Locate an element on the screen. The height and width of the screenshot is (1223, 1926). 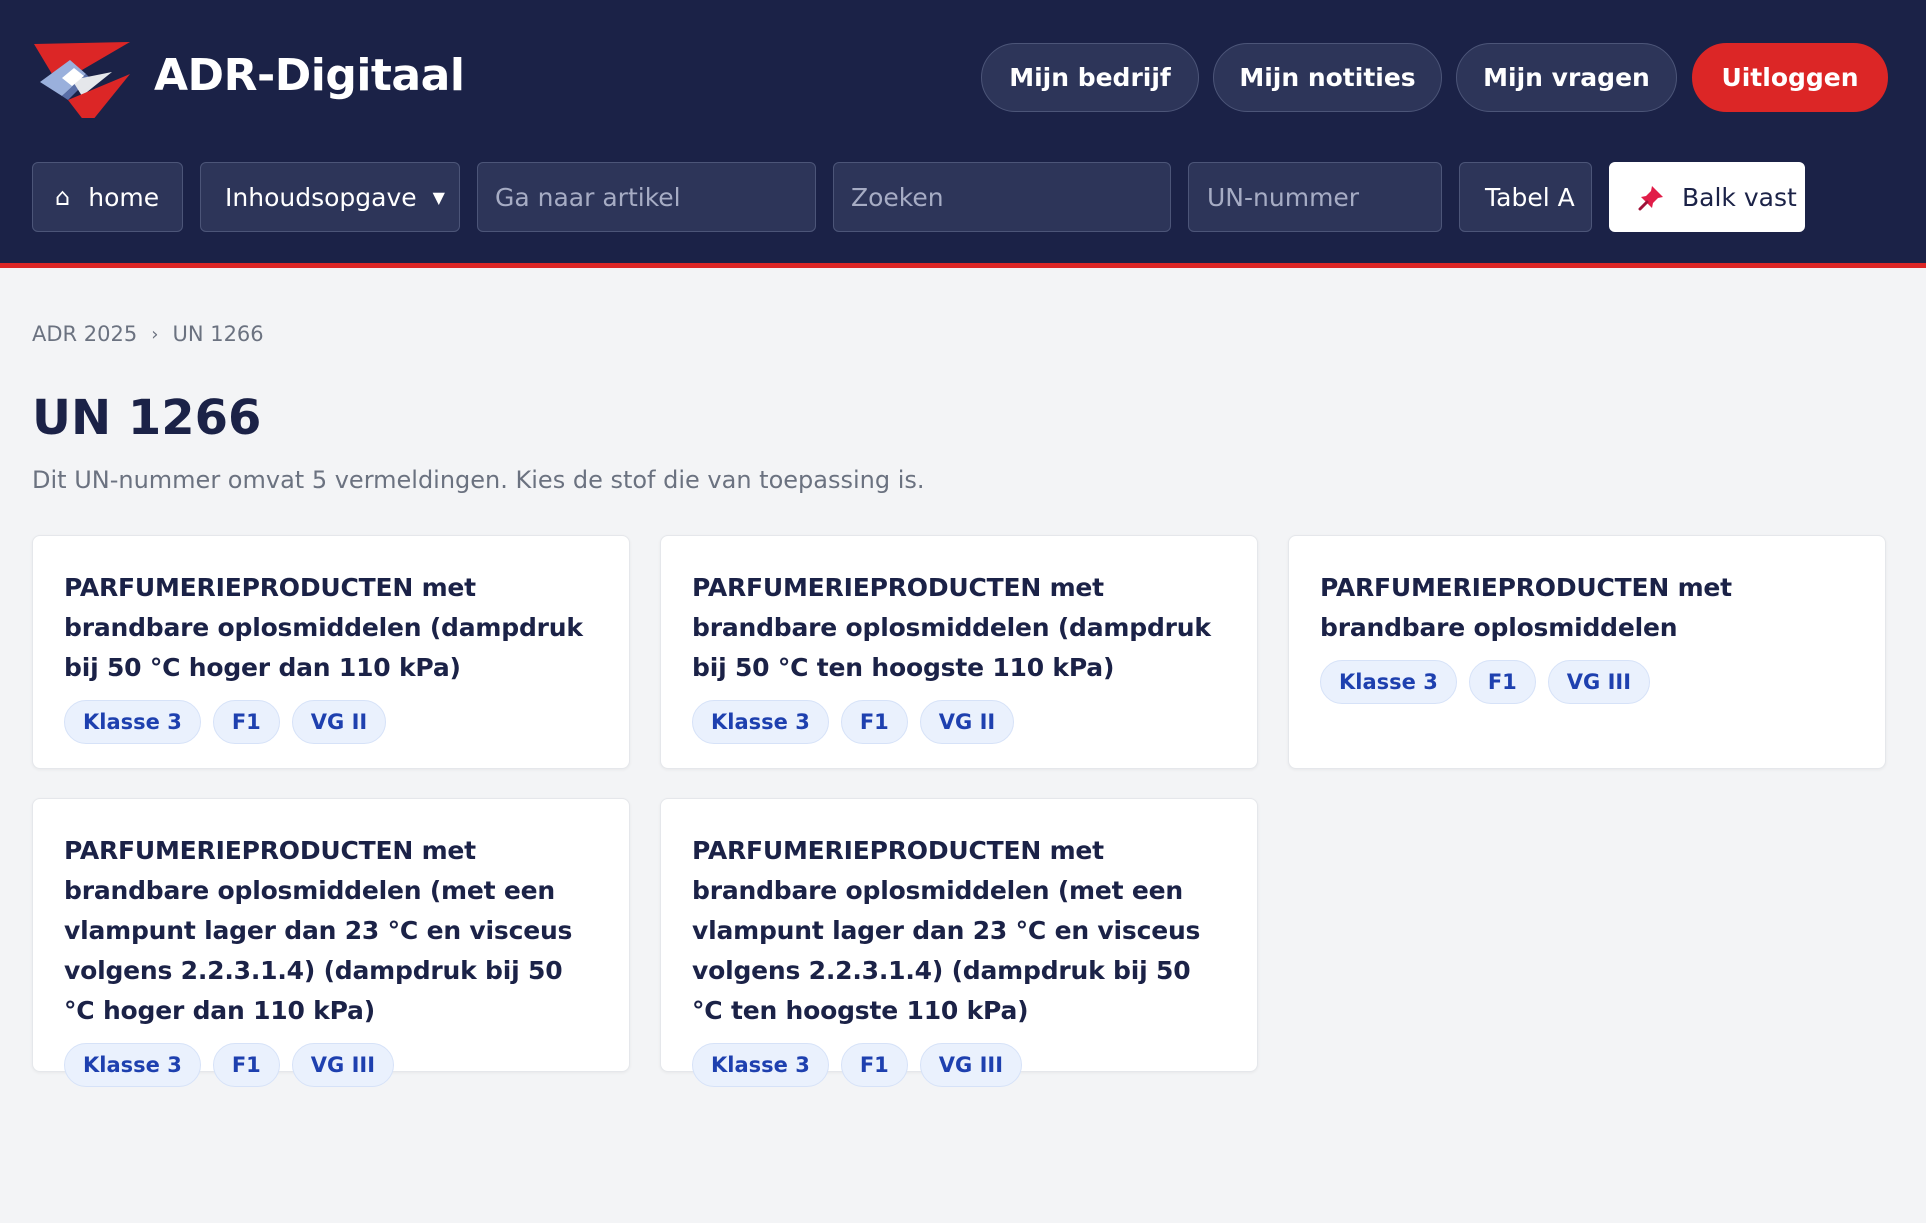
home-button: ⌂ home is located at coordinates (107, 197).